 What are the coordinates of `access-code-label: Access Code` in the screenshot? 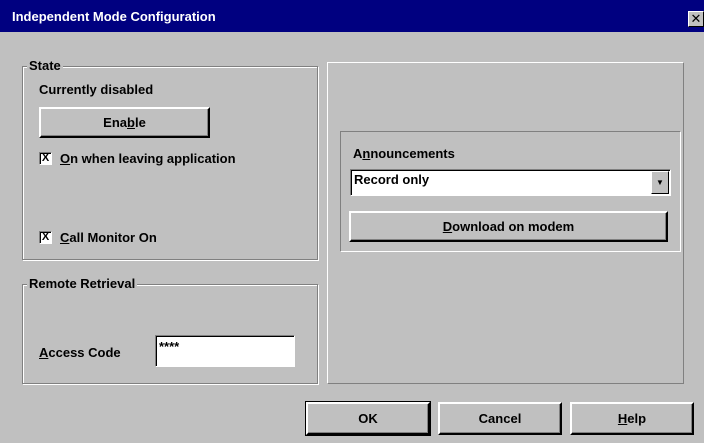 It's located at (80, 352).